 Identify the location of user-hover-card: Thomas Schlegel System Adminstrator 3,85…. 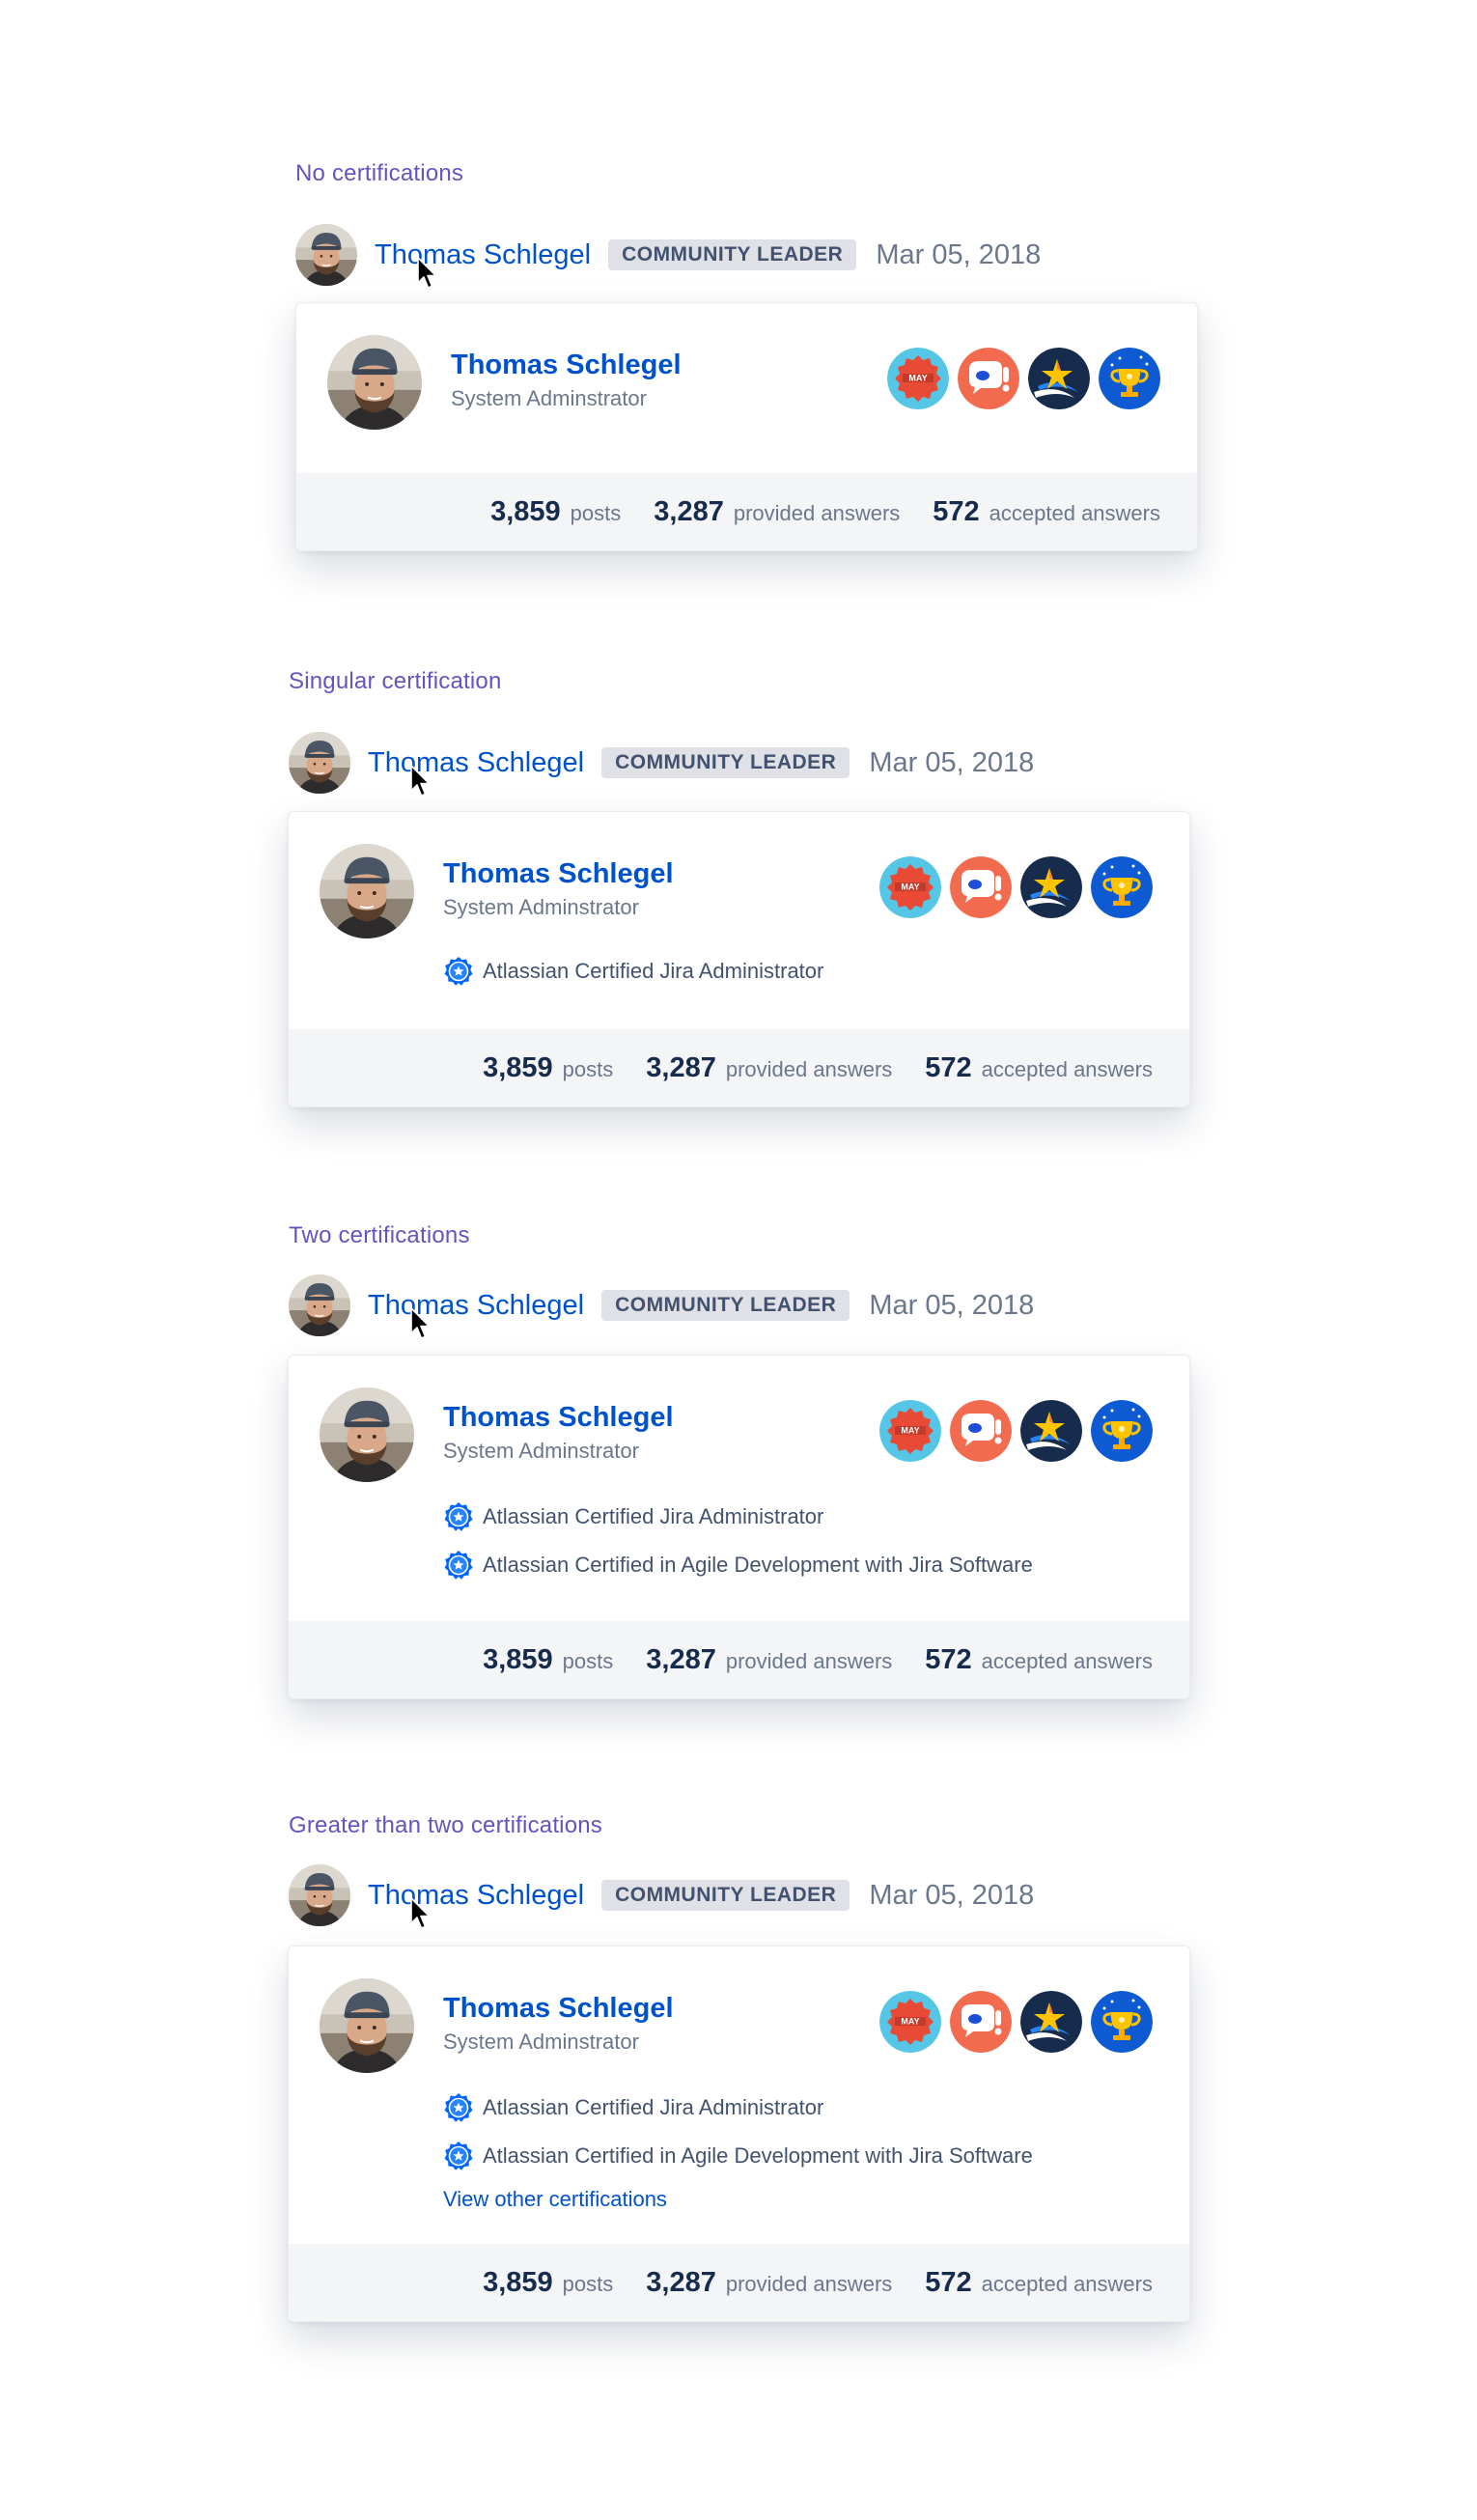
(747, 427).